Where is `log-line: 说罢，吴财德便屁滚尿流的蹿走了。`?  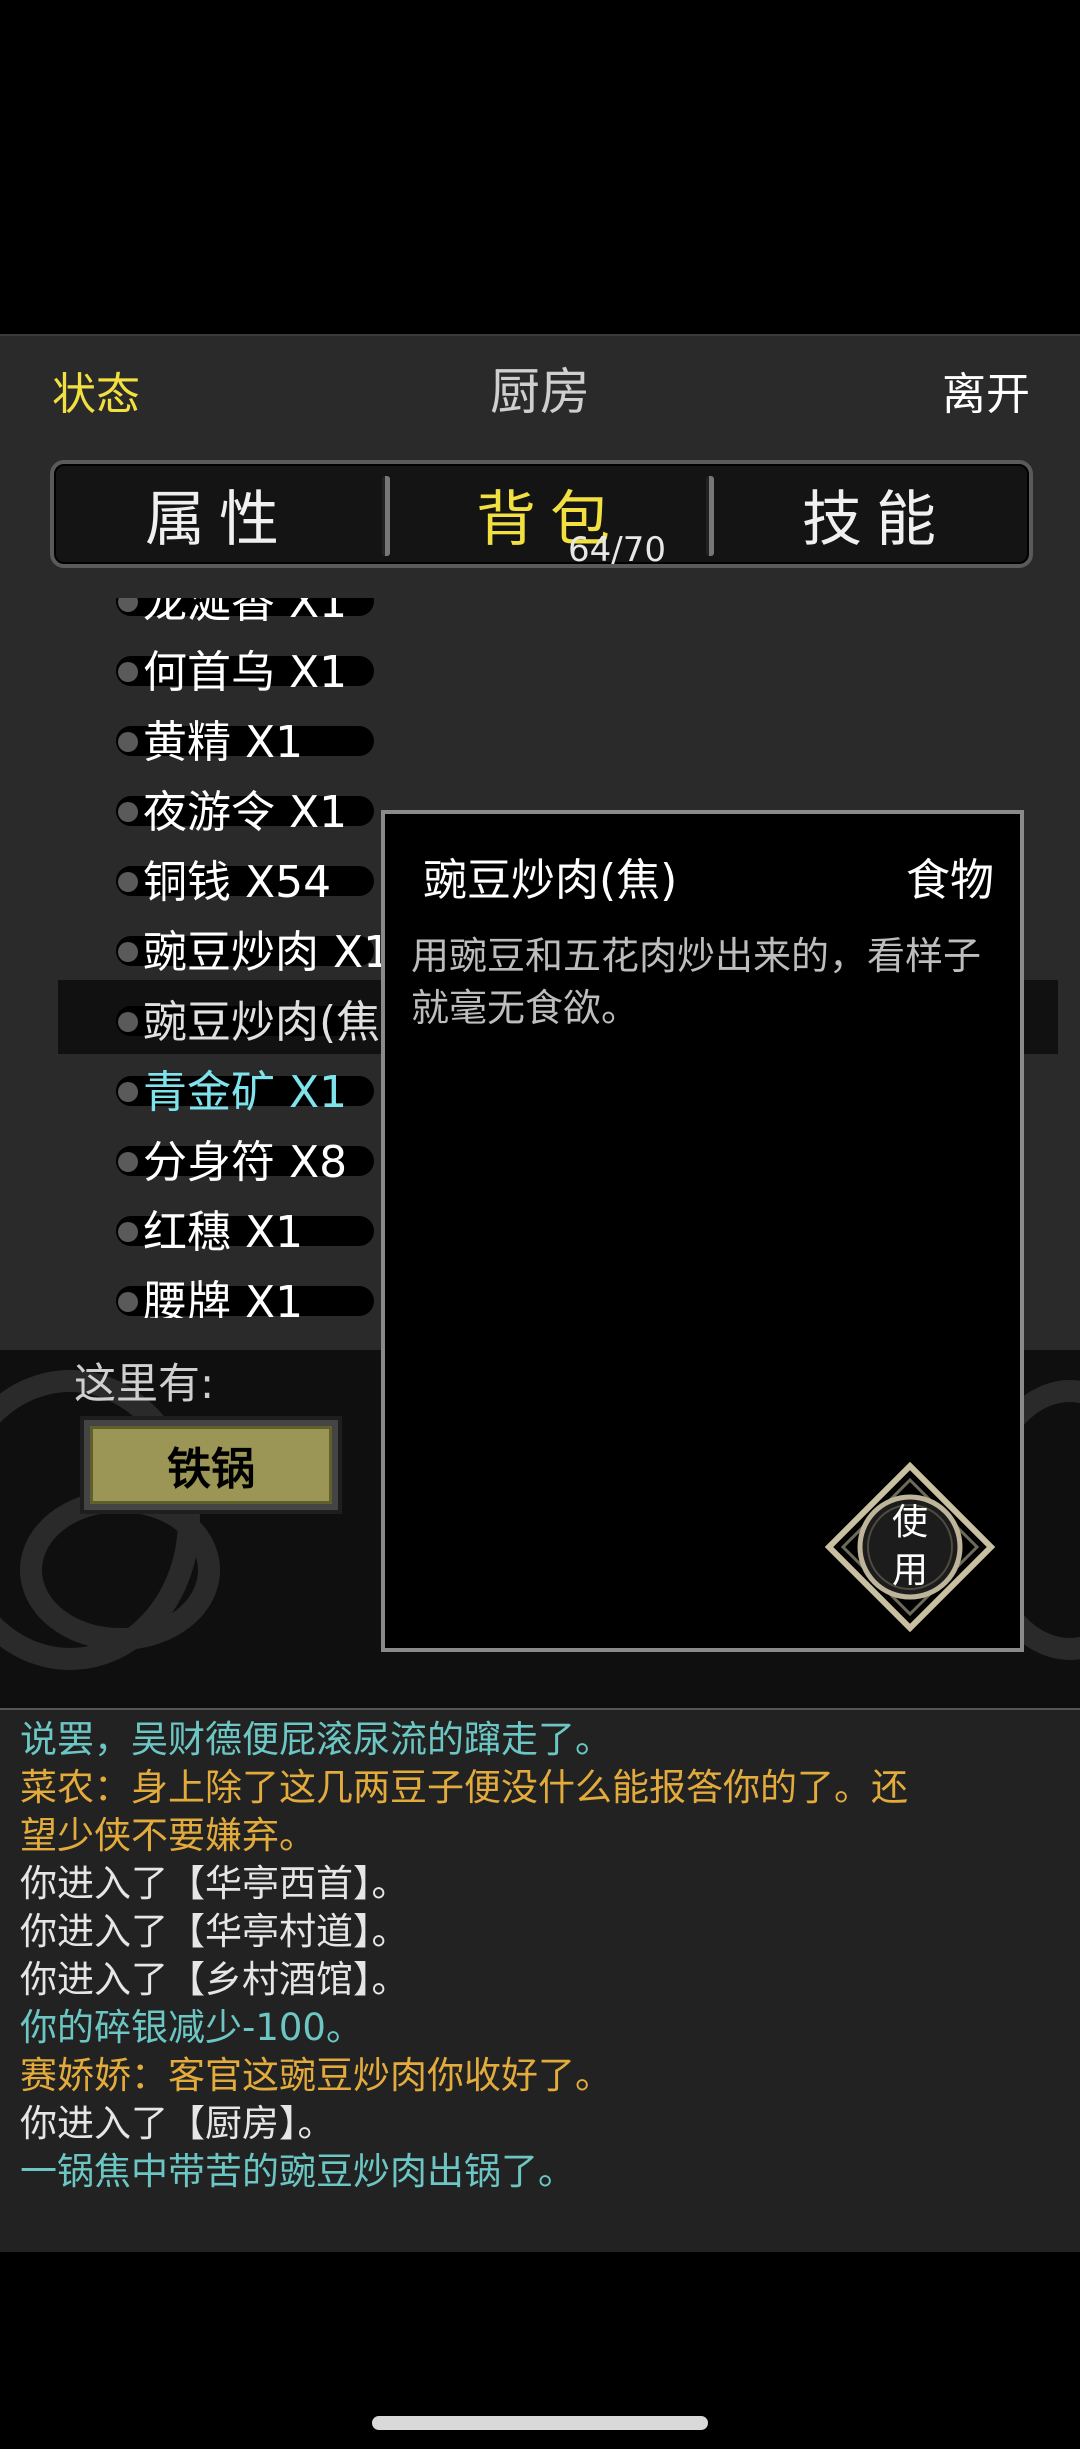
log-line: 说罢，吴财德便屁滚尿流的蹿走了。 is located at coordinates (316, 1739).